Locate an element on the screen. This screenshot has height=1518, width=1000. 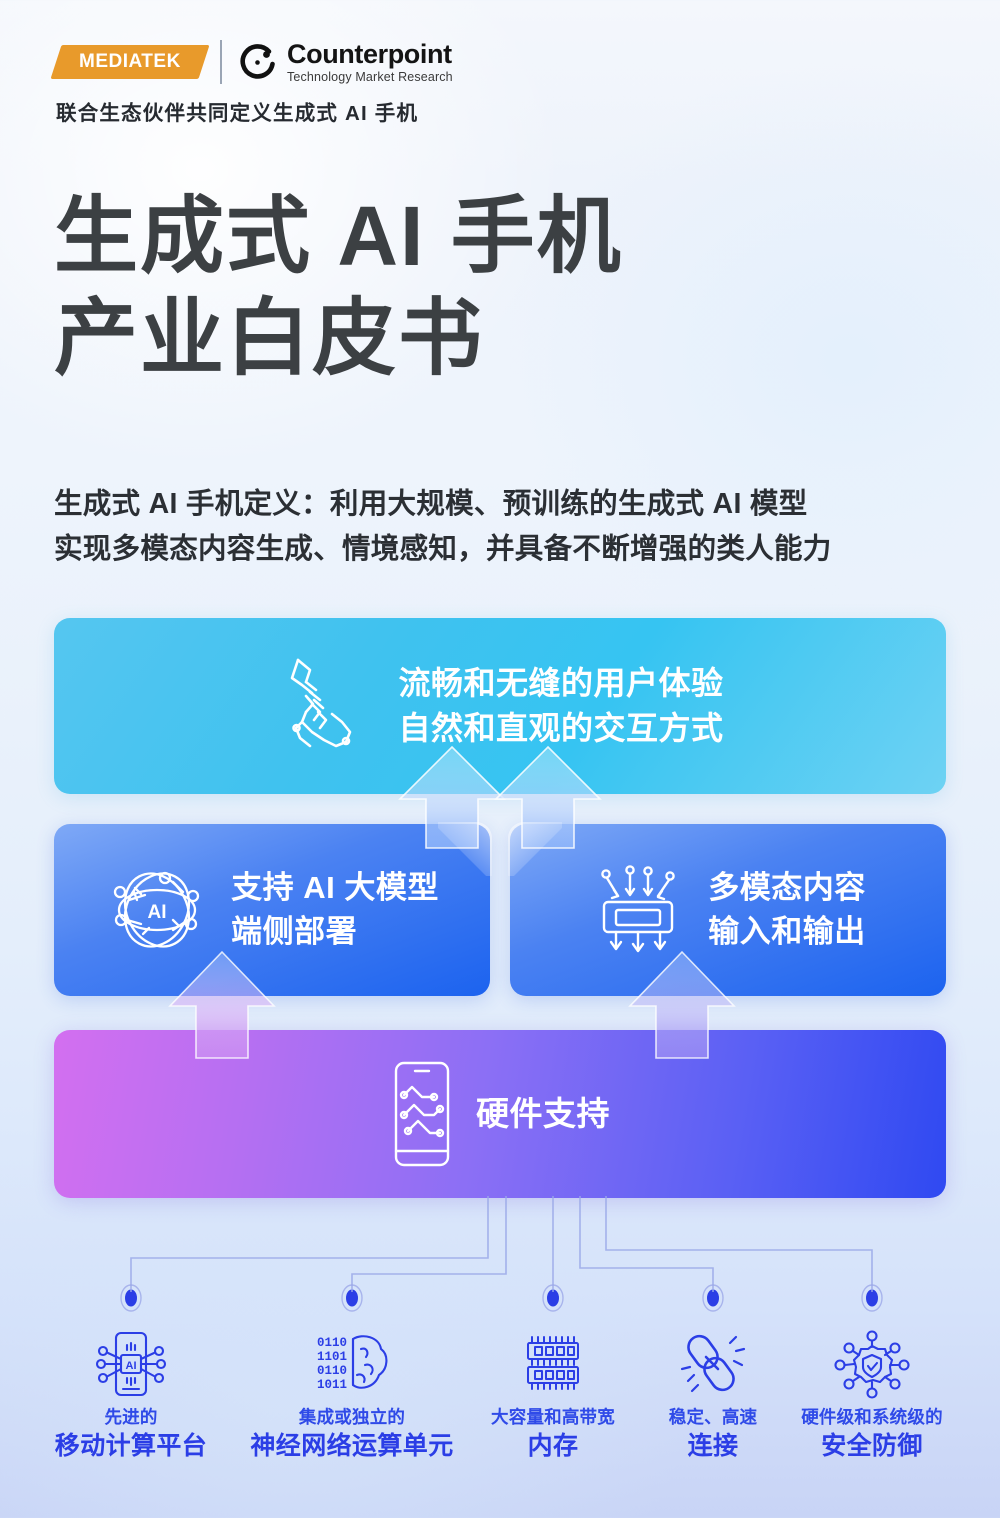
feature-label: 神经网络运算单元 is located at coordinates (352, 1445).